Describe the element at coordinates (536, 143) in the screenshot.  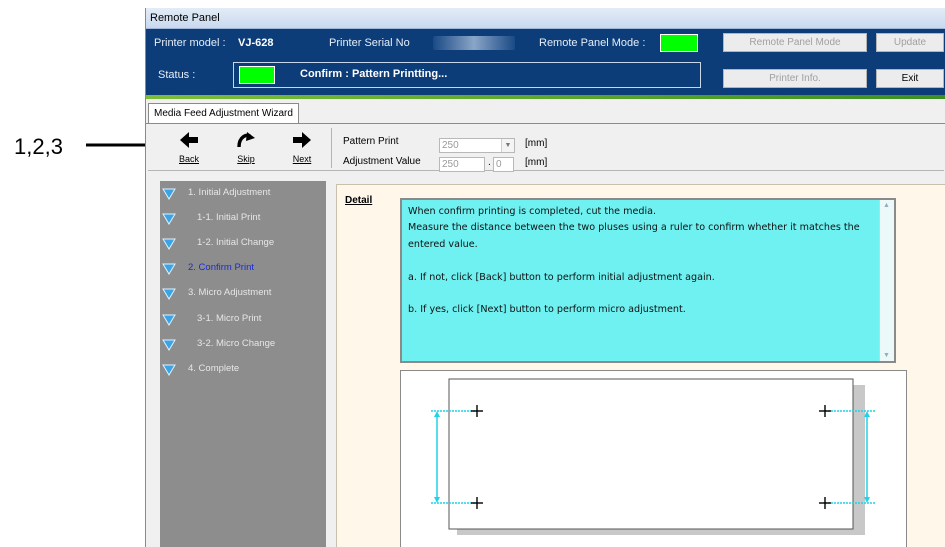
I see `pattern-print-unit: [mm]` at that location.